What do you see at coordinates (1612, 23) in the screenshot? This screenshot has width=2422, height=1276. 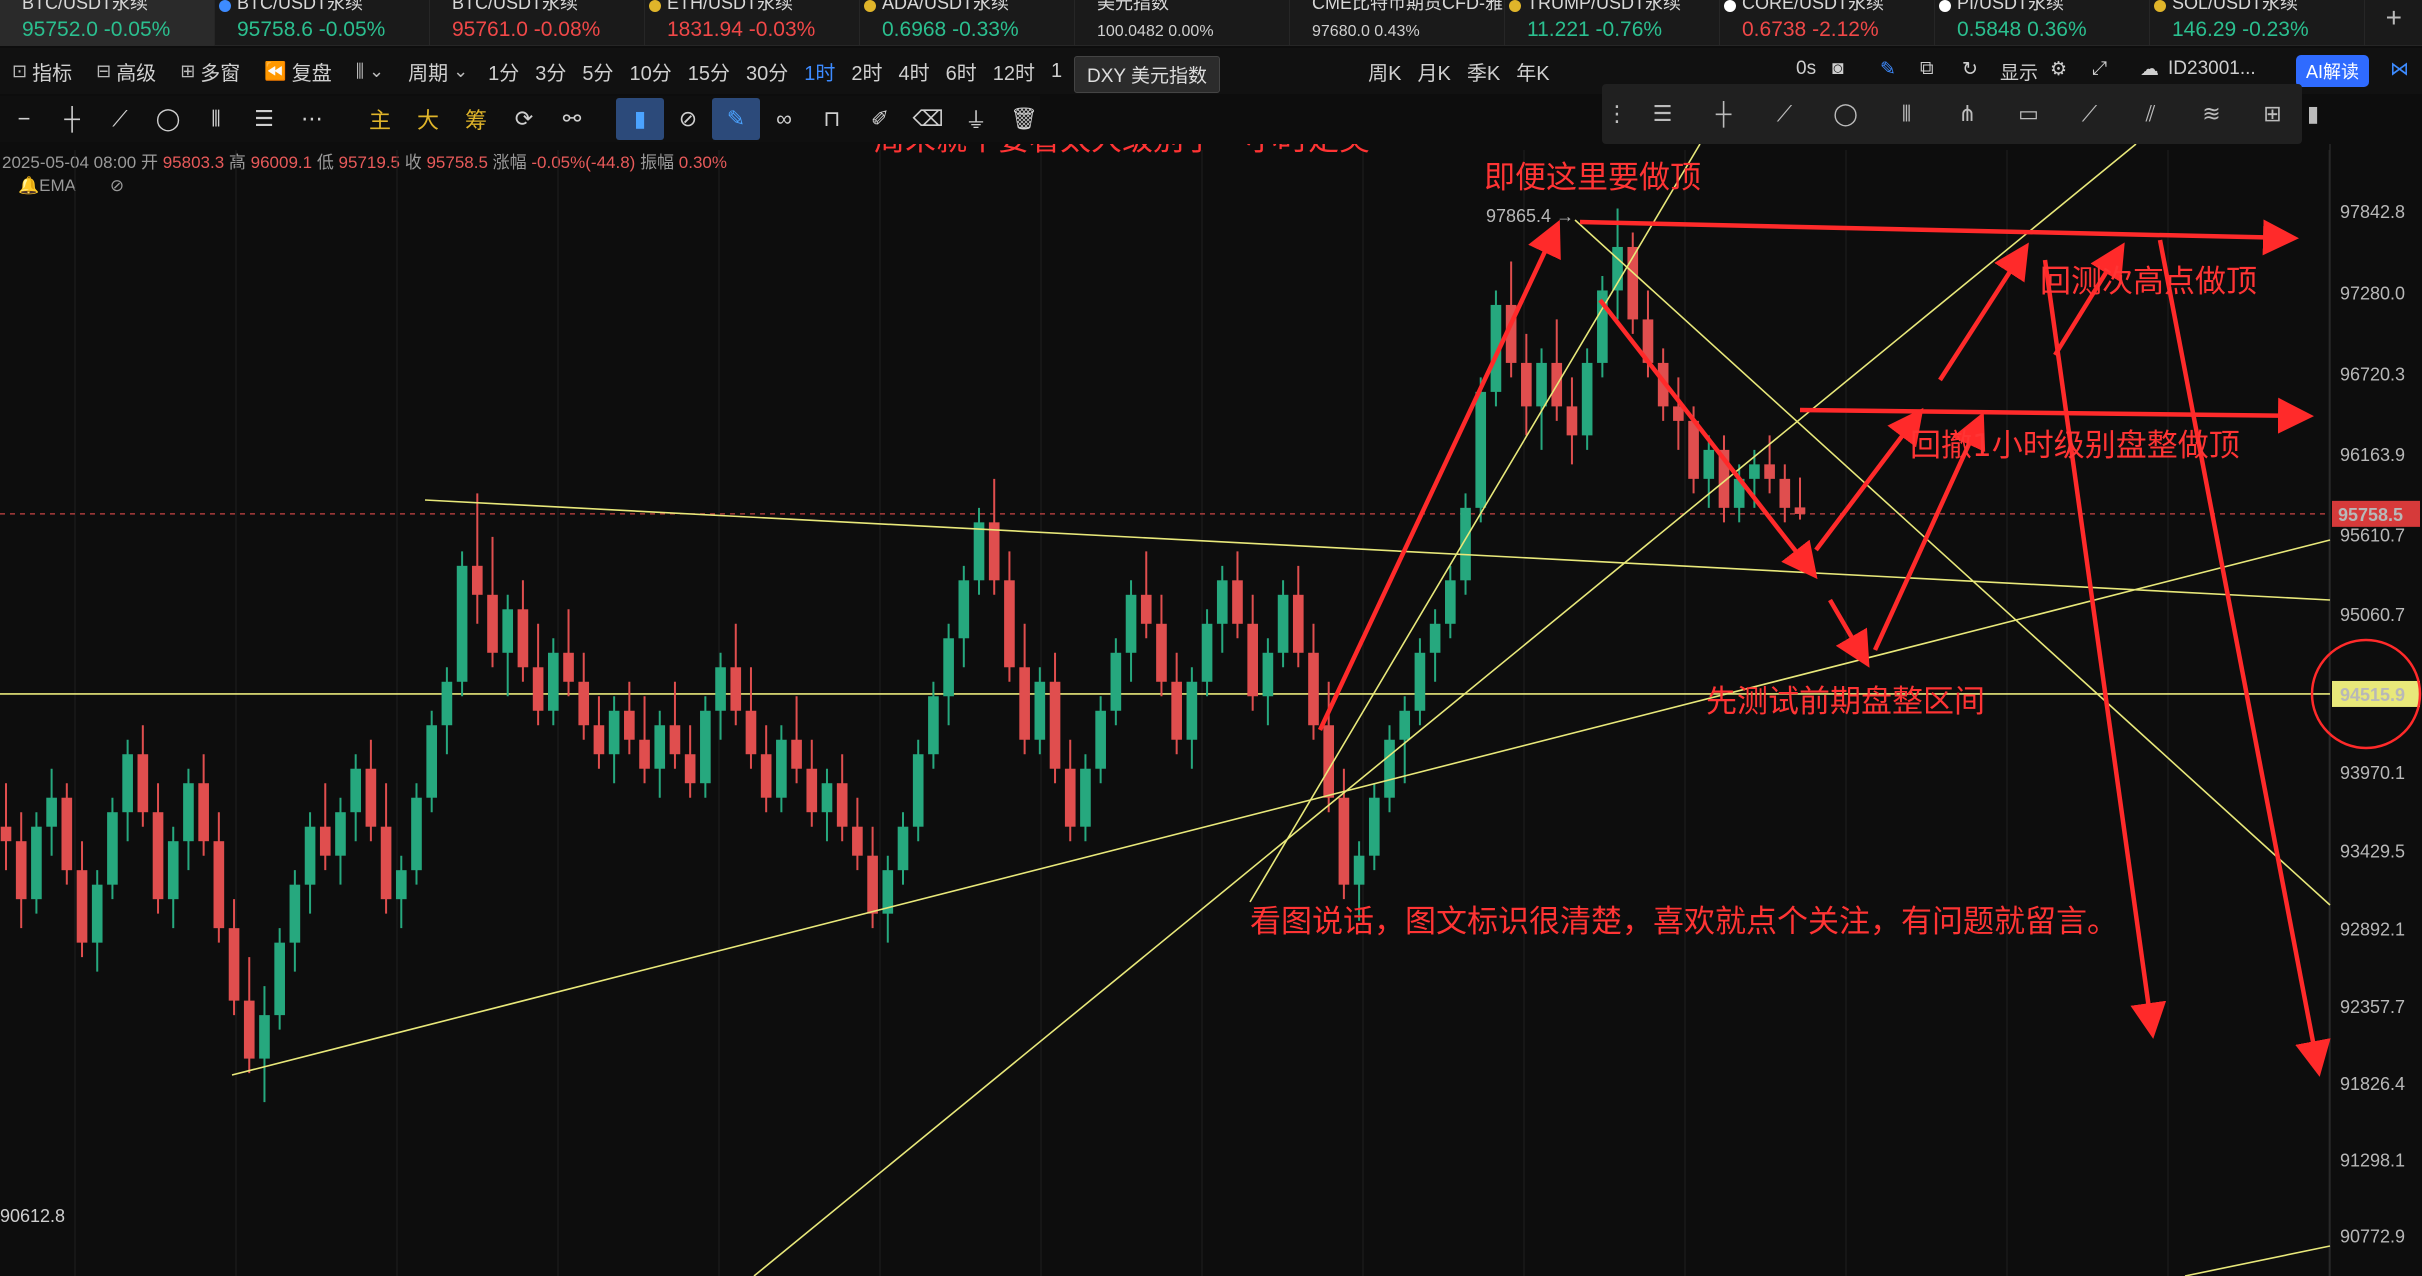 I see `ticker-tab: TRUMP/USDT永续 11.221 -0.76%` at bounding box center [1612, 23].